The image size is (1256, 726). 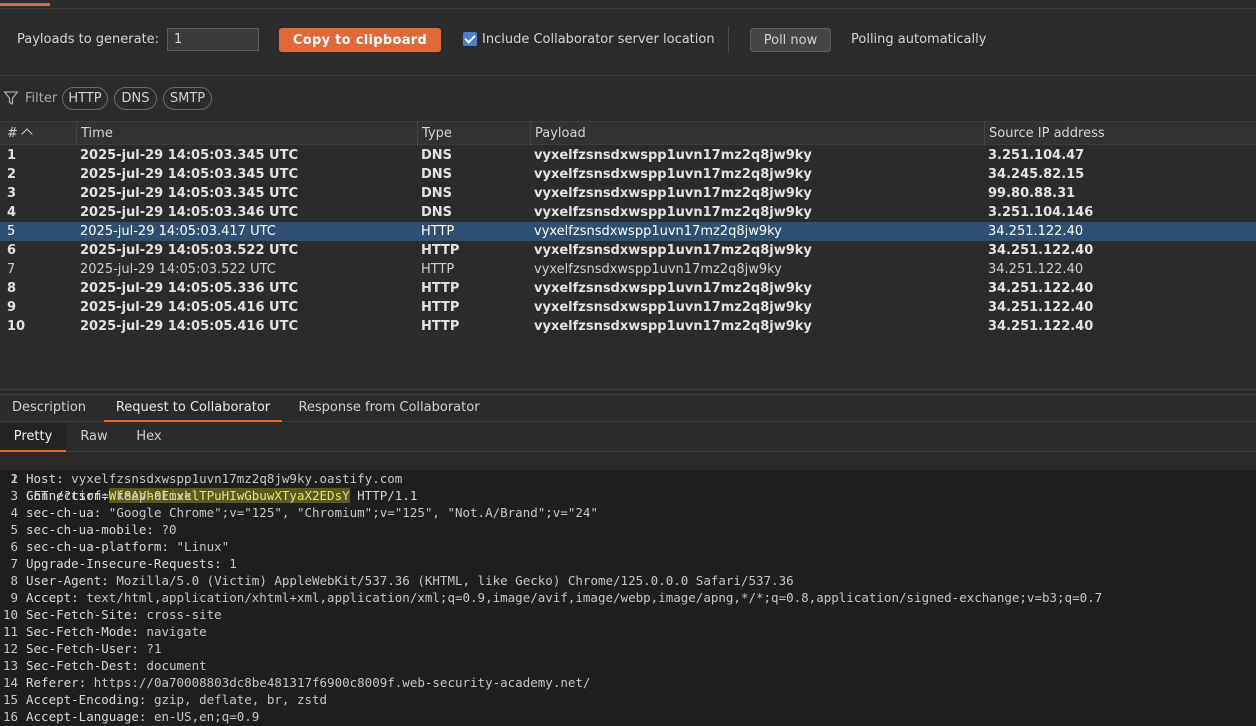 I want to click on header-code: Upgrade-Insecure-Requests: 1, so click(x=131, y=563).